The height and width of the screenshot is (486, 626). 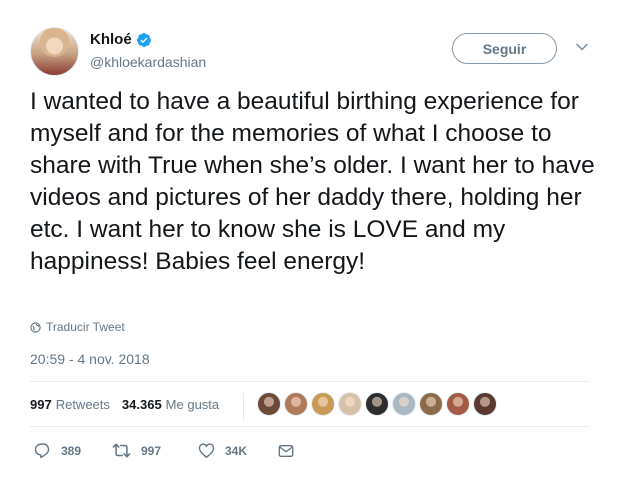 I want to click on tweet-actions: 389 997 34K, so click(x=169, y=450).